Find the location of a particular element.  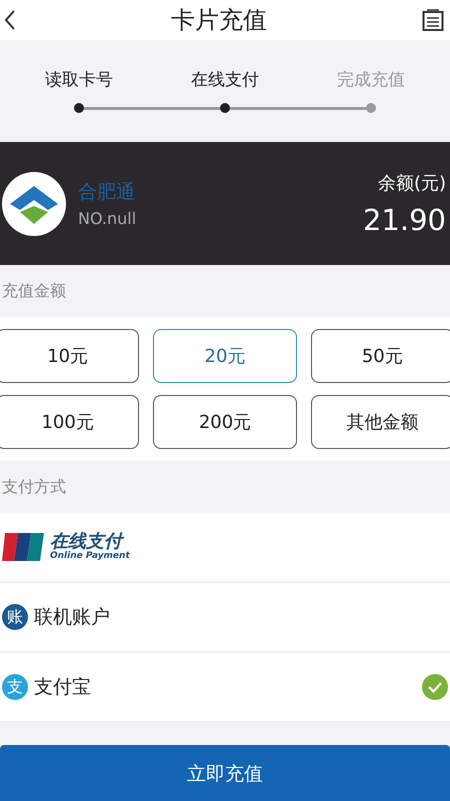

check-icon is located at coordinates (435, 687).